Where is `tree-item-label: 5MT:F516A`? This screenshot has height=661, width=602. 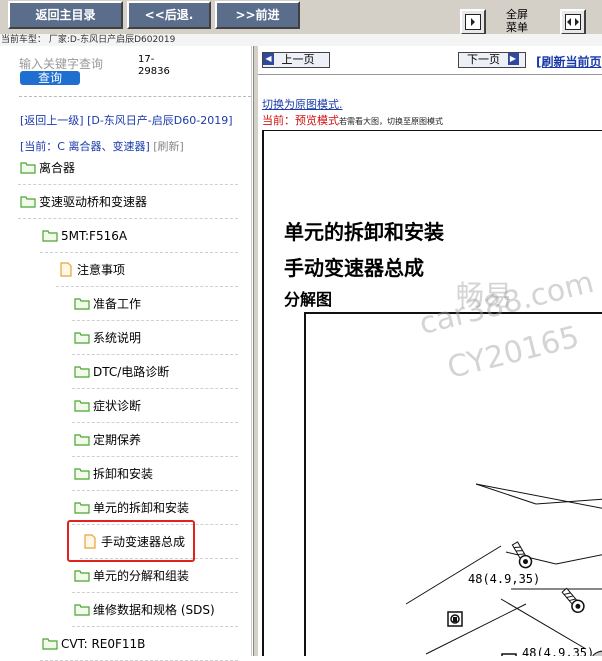 tree-item-label: 5MT:F516A is located at coordinates (94, 236).